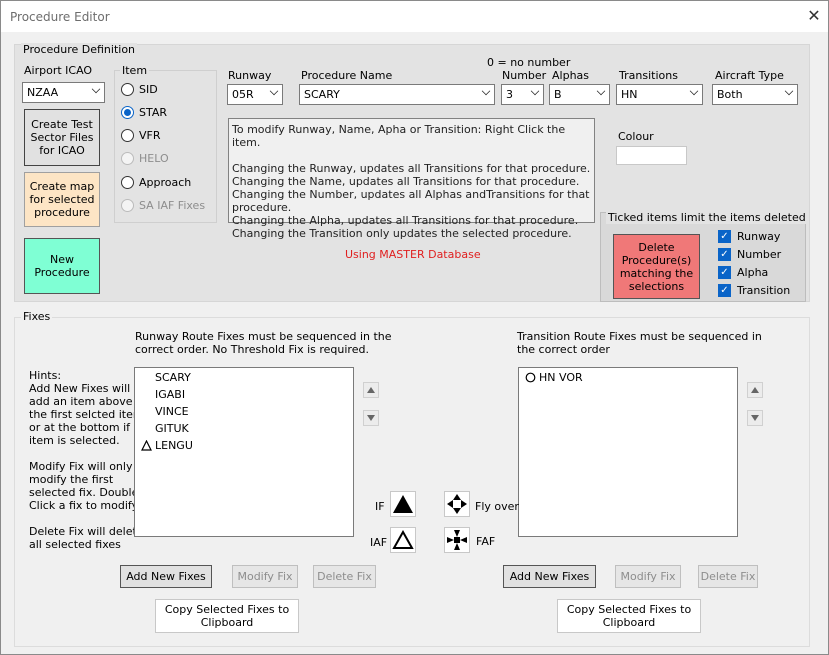 The width and height of the screenshot is (829, 655). Describe the element at coordinates (165, 182) in the screenshot. I see `item-radio-label: Approach` at that location.